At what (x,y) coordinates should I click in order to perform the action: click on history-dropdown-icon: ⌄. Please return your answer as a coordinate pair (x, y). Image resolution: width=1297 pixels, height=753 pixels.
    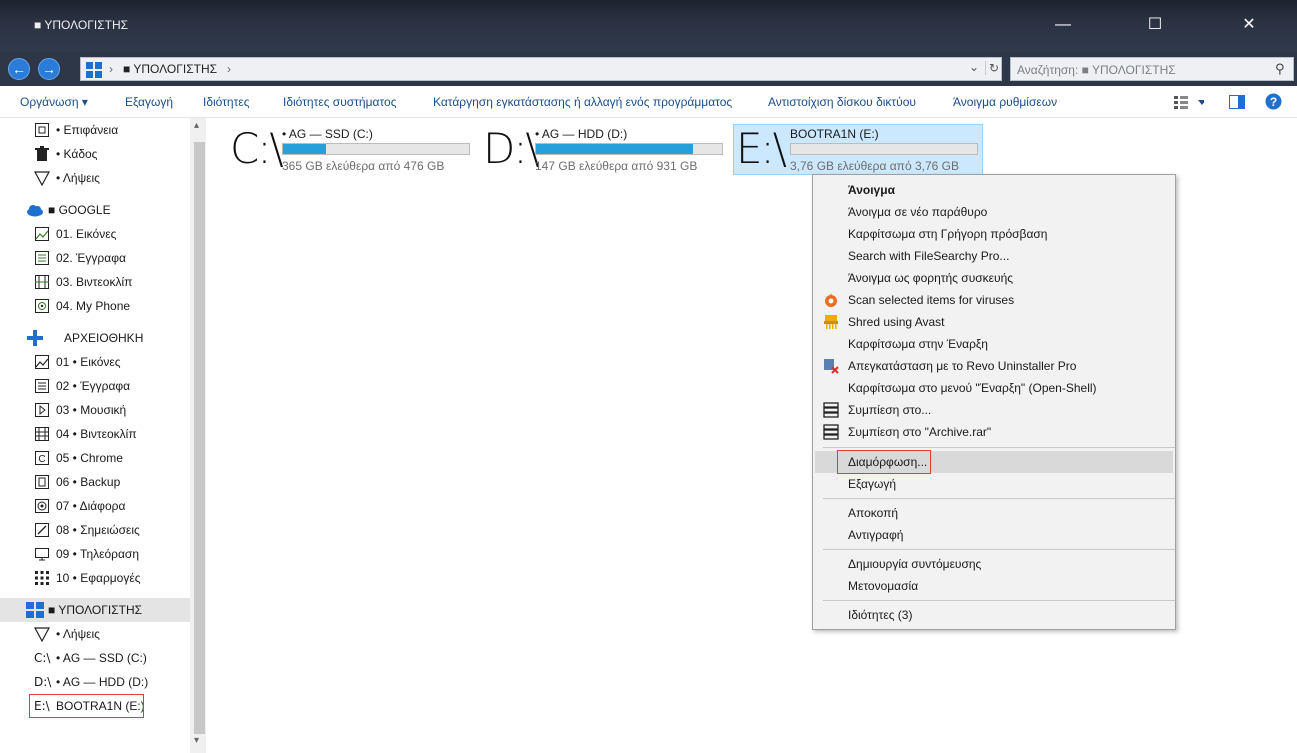
    Looking at the image, I should click on (974, 67).